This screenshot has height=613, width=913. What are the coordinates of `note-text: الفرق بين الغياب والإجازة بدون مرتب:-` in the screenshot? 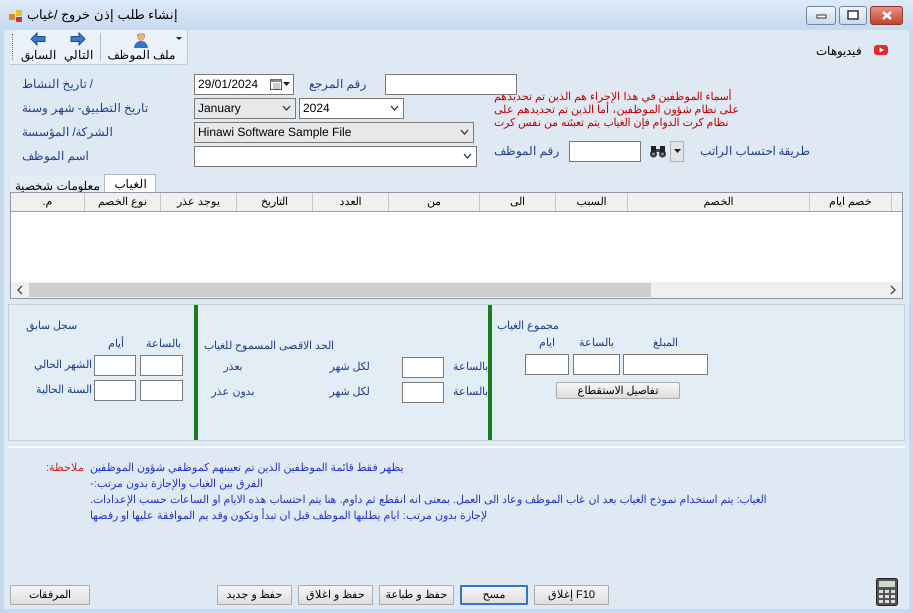 It's located at (177, 484).